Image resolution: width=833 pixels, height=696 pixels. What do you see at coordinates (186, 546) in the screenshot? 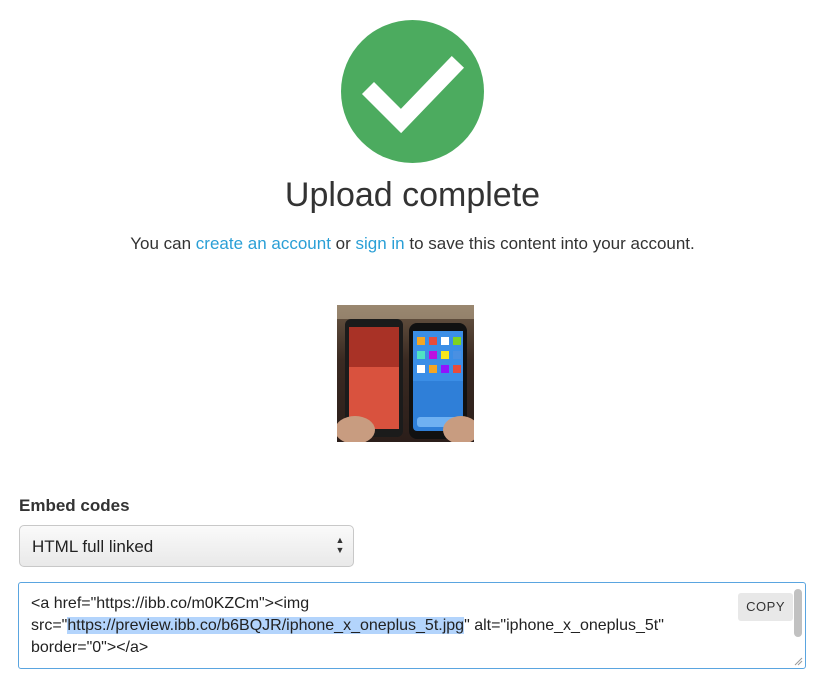
I see `embed-format-select: HTML full linked ▲ ▼` at bounding box center [186, 546].